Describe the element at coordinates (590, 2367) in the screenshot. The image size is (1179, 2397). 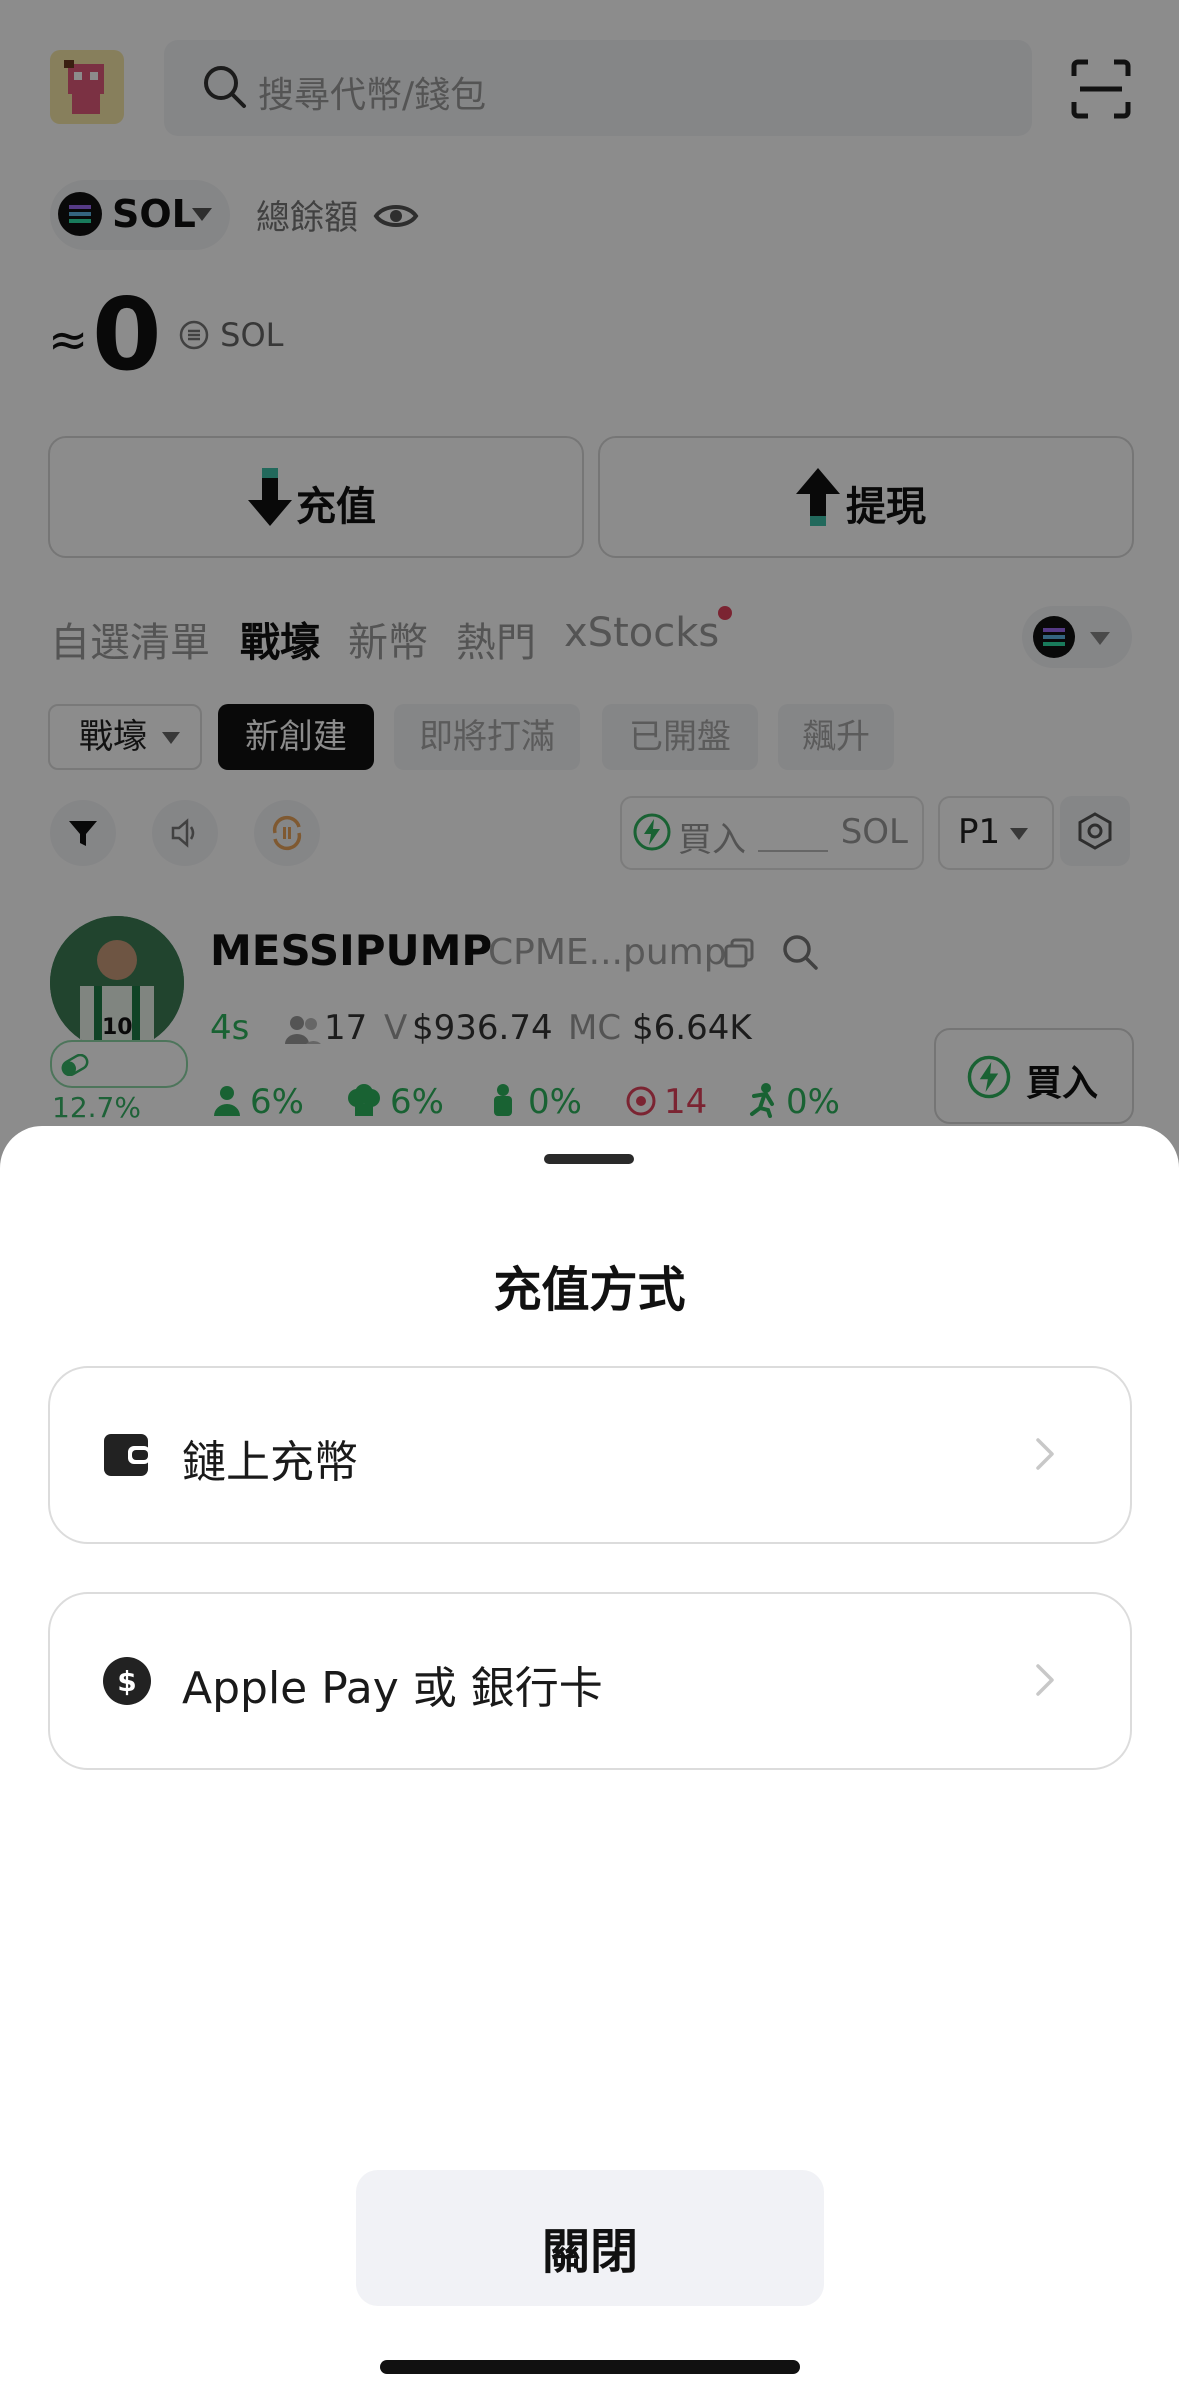
I see `home-indicator` at that location.